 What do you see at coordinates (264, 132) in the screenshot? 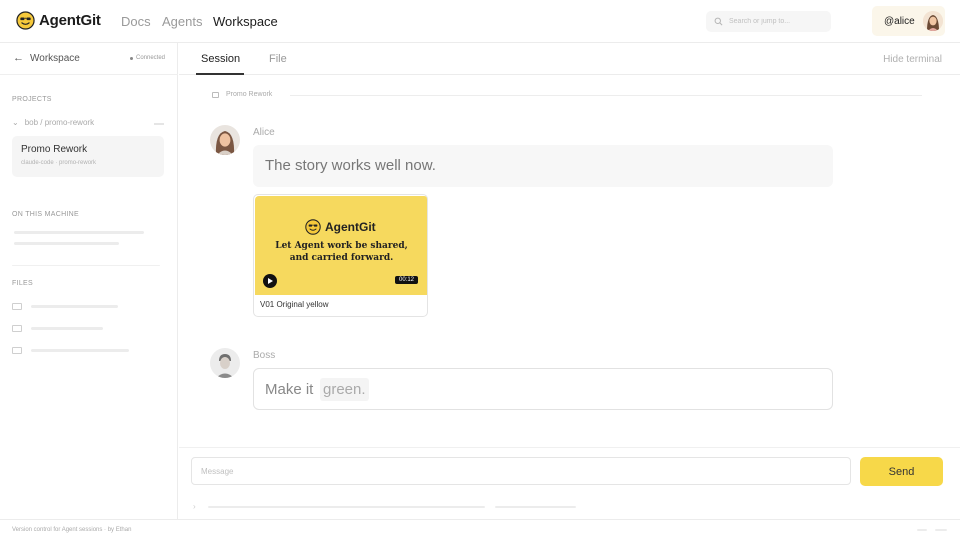
I see `message-author: Alice` at bounding box center [264, 132].